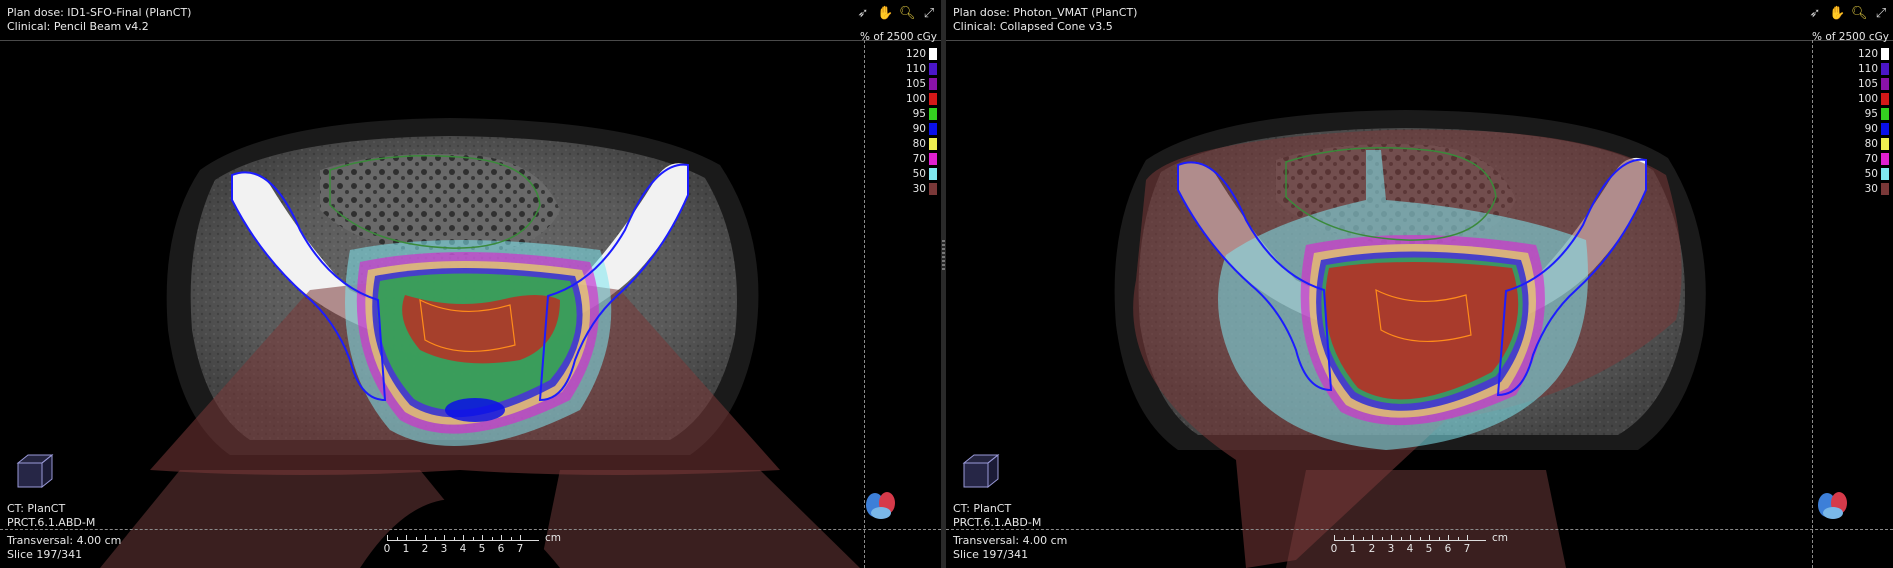 The image size is (1893, 568). What do you see at coordinates (997, 516) in the screenshot?
I see `ct-info-right: CT: PlanCT PRCT.6.1.ABD-M` at bounding box center [997, 516].